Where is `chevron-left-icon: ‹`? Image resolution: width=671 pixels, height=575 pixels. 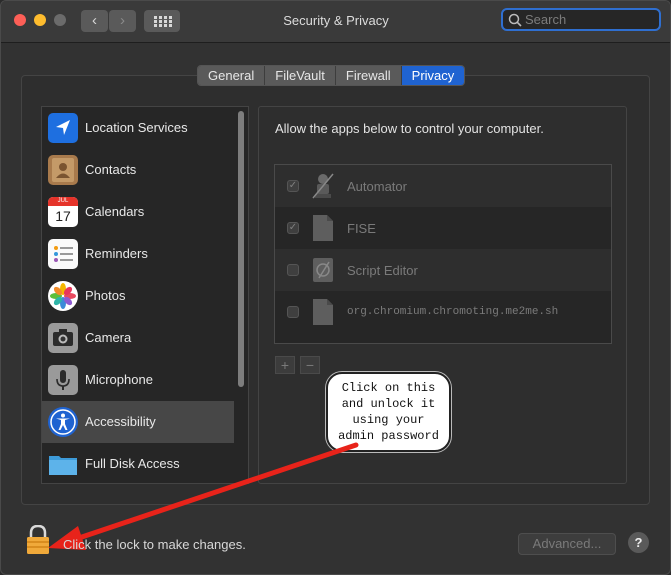
chevron-left-icon: ‹ is located at coordinates (94, 20).